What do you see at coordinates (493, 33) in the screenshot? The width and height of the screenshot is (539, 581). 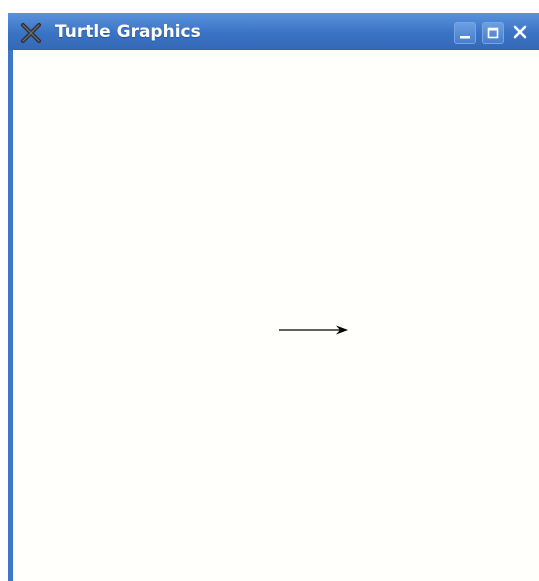 I see `maximize-button` at bounding box center [493, 33].